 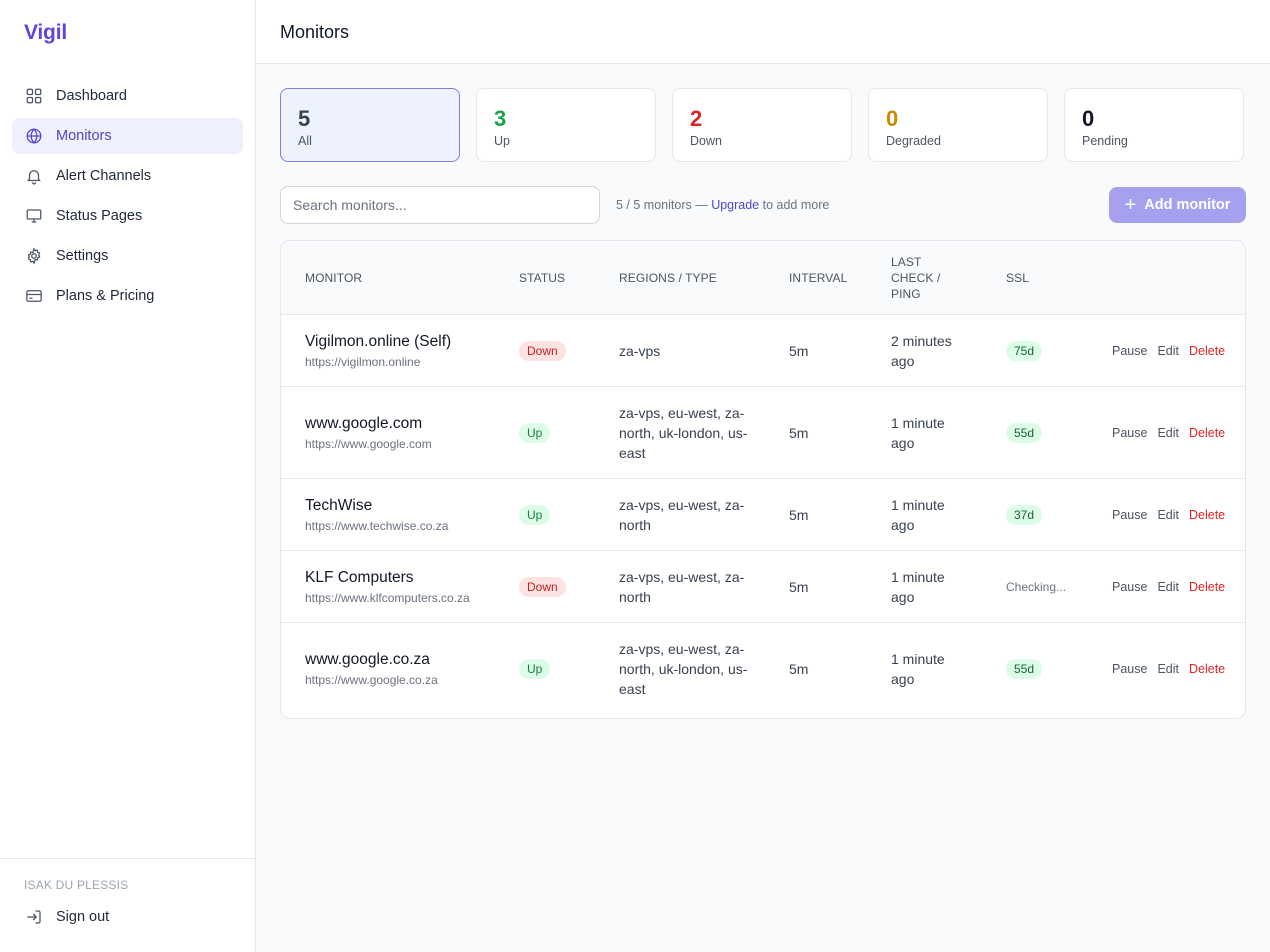 What do you see at coordinates (378, 342) in the screenshot?
I see `monitor-name: Vigilmon.online (Self)` at bounding box center [378, 342].